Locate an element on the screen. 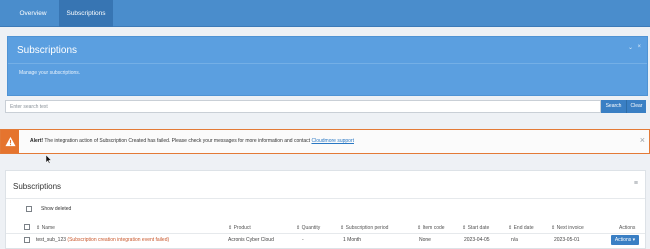 The width and height of the screenshot is (650, 249). table-cell-next-invoice: 2023-05-01 is located at coordinates (567, 240).